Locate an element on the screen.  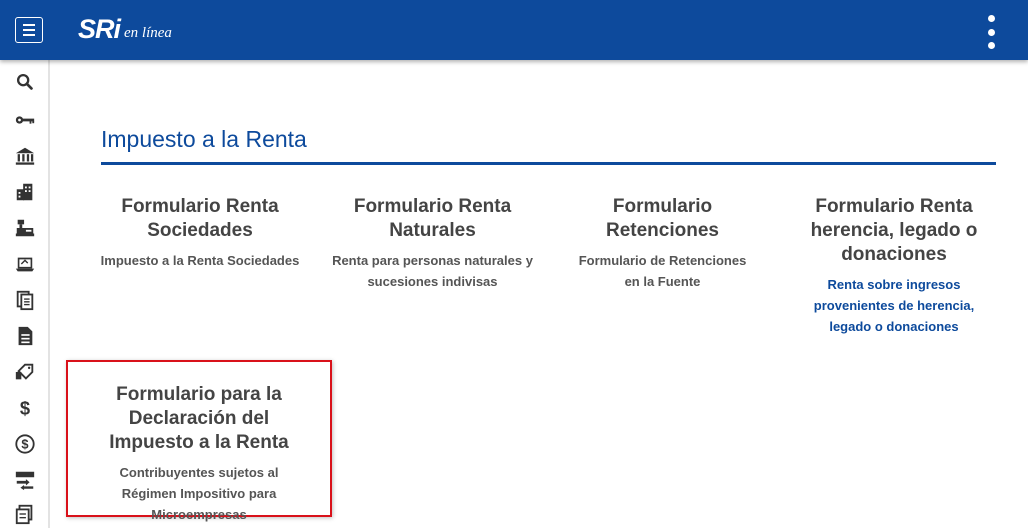
dollar-icon: $ is located at coordinates (25, 408).